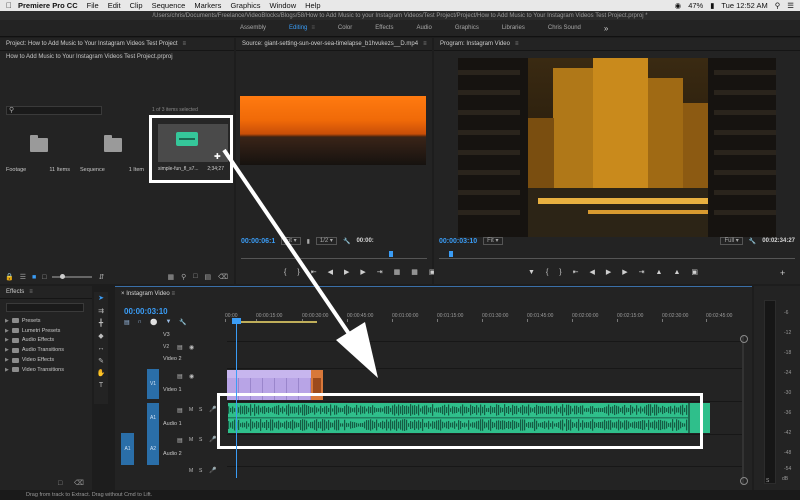 This screenshot has width=800, height=500. What do you see at coordinates (782, 273) in the screenshot?
I see `add-button-icon: +` at bounding box center [782, 273].